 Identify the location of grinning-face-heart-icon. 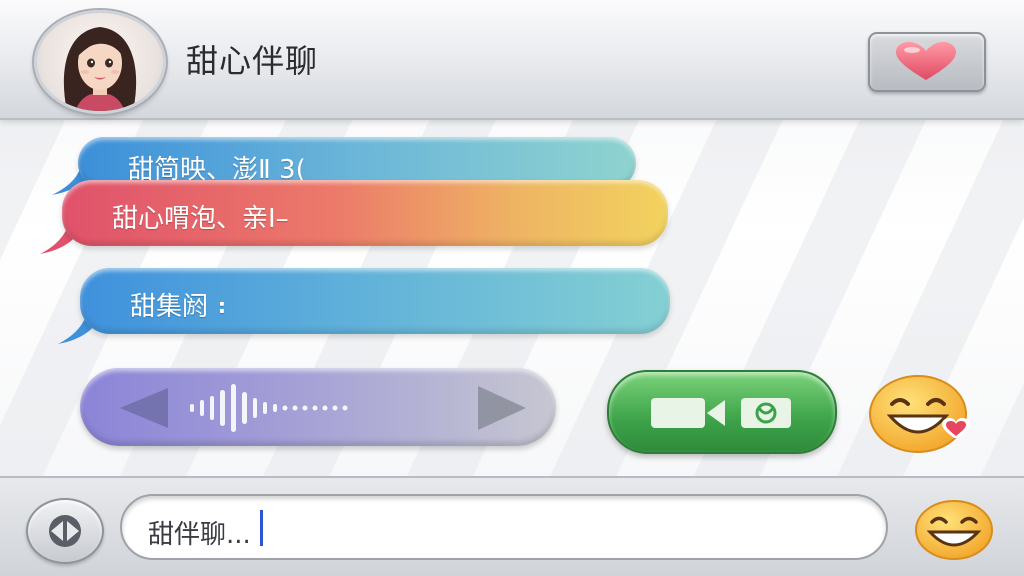
(930, 416).